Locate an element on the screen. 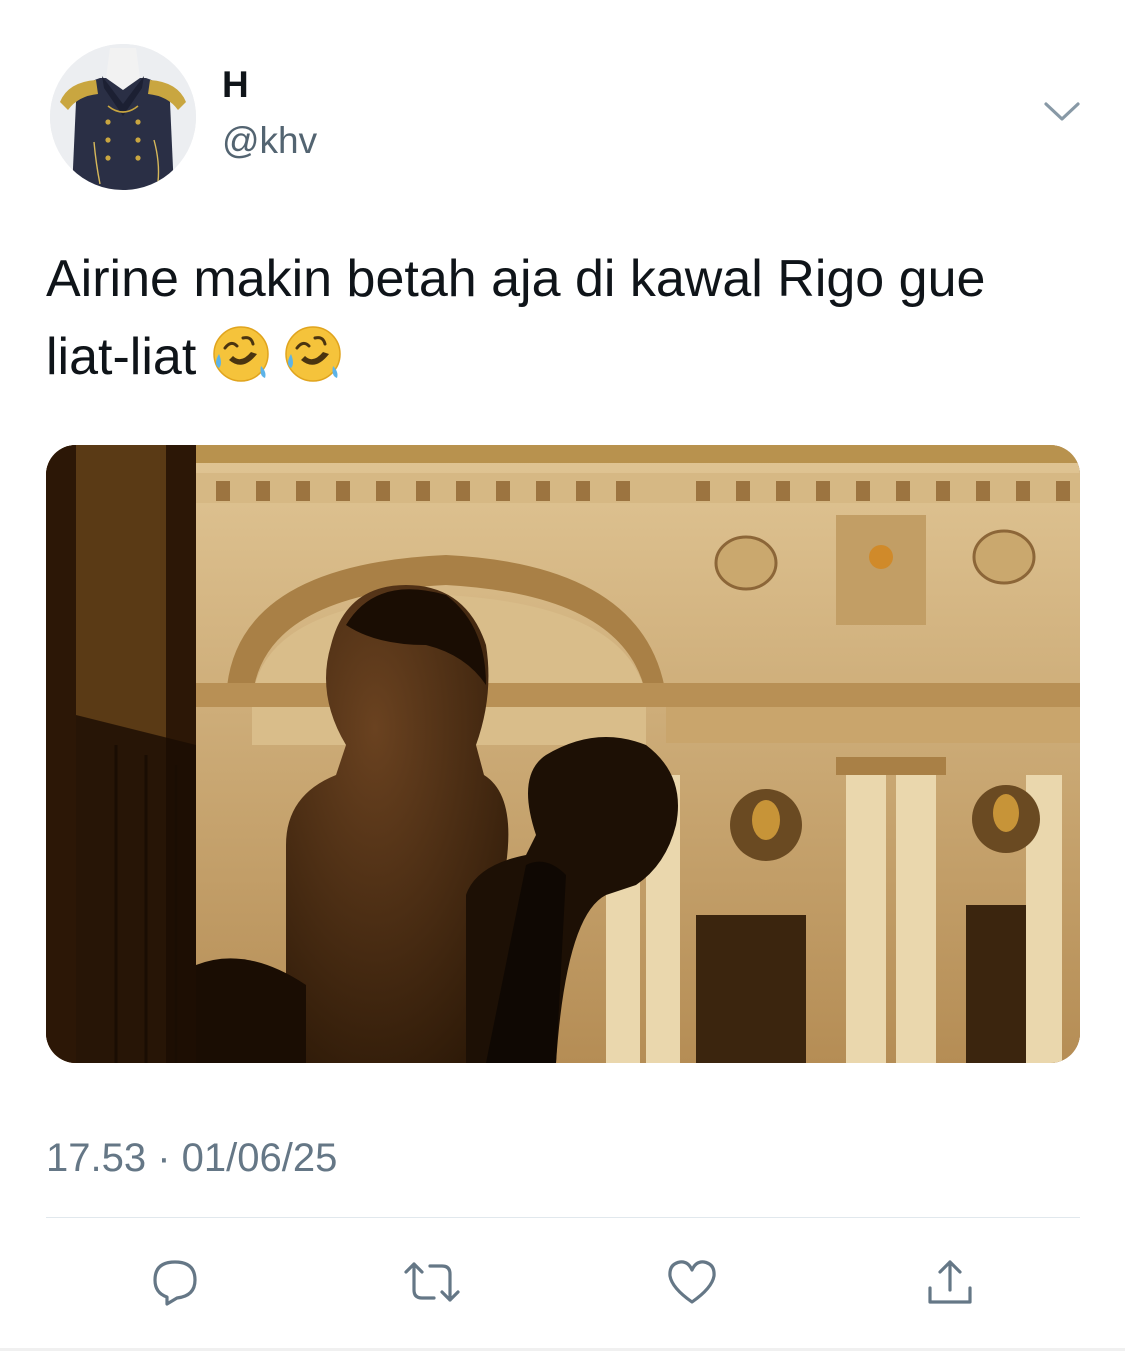  retweet-button is located at coordinates (432, 1282).